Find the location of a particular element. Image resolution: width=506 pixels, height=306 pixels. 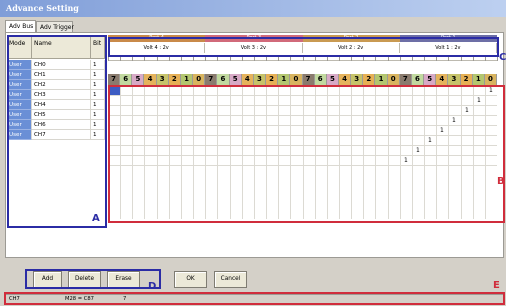

bit-number-row: 76543210765432107654321076543210 is located at coordinates (302, 79).